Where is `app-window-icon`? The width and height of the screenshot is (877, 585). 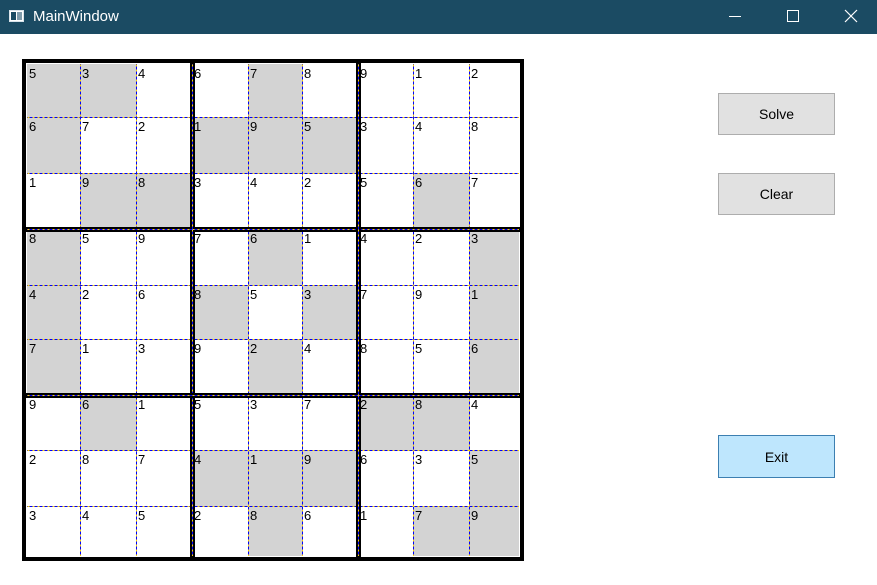
app-window-icon is located at coordinates (16, 16).